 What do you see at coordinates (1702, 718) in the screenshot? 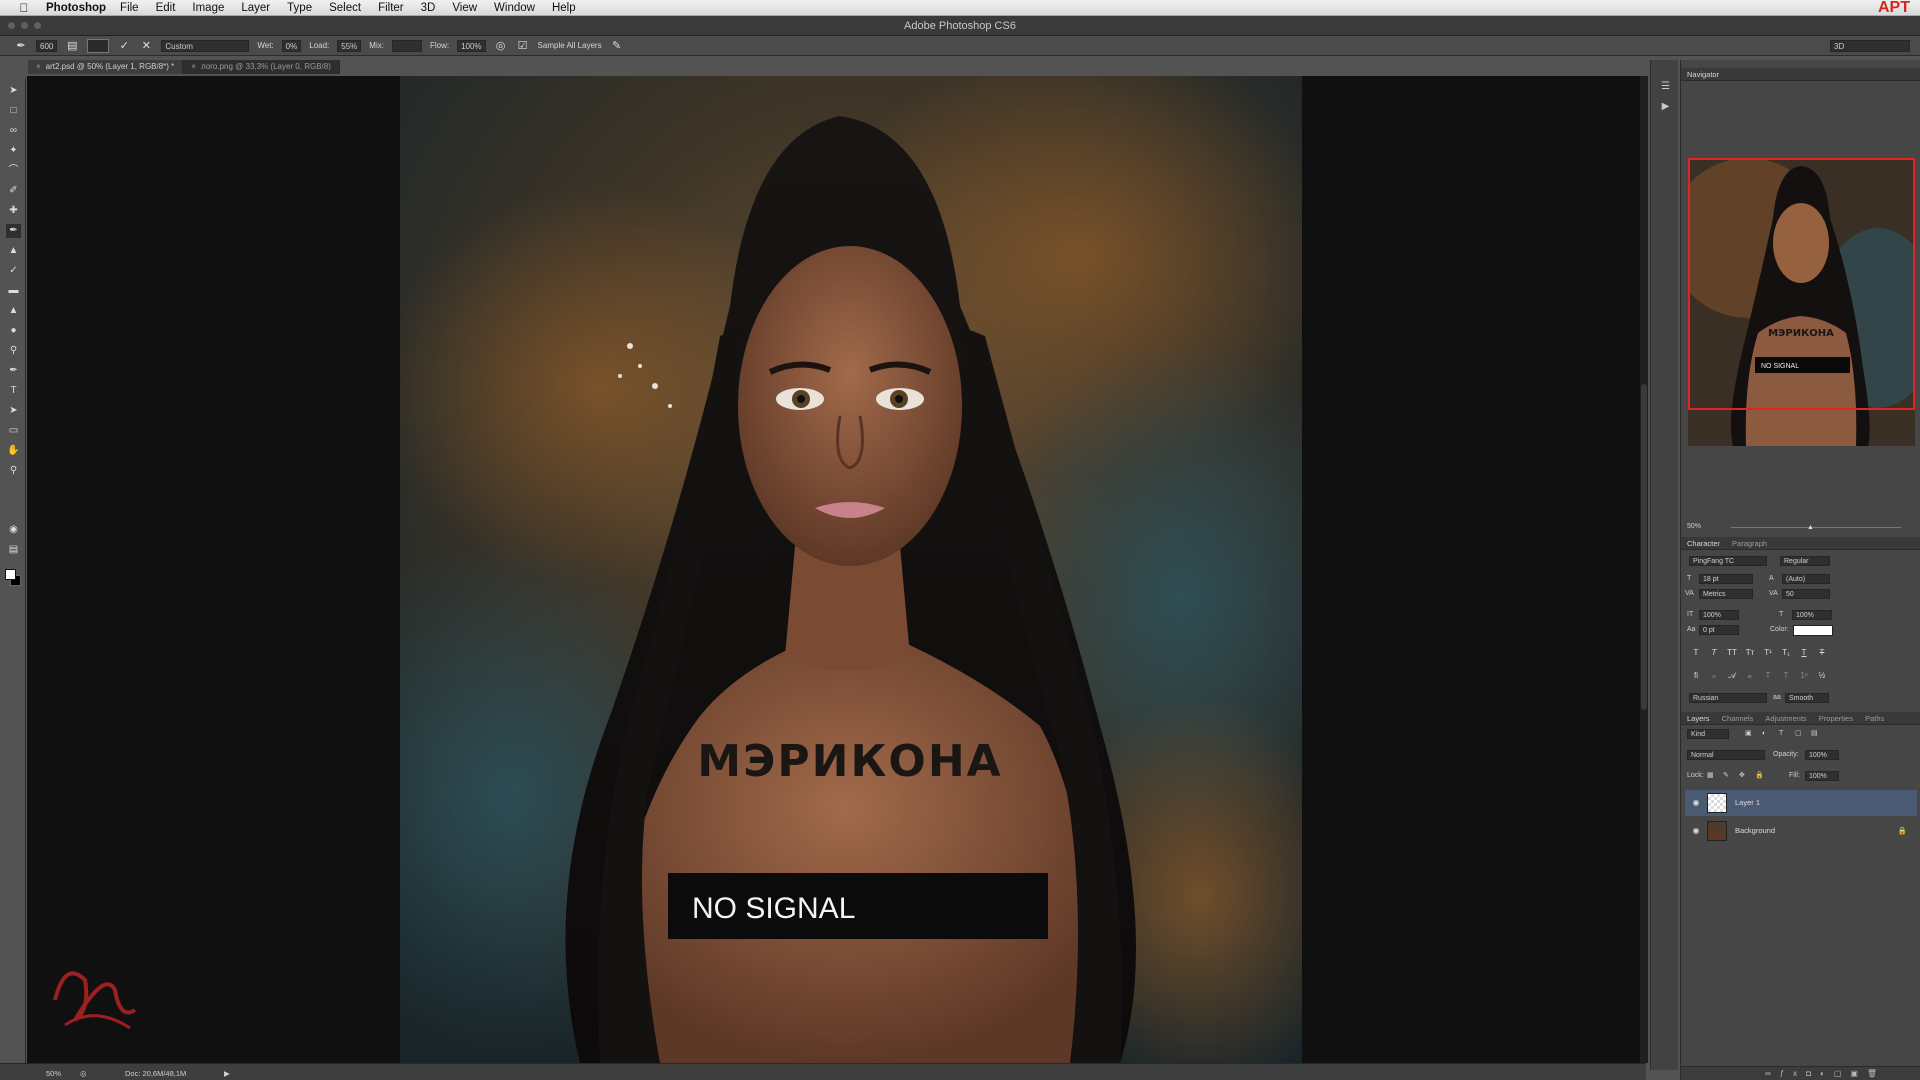
I see `tab-layers: Layers` at bounding box center [1702, 718].